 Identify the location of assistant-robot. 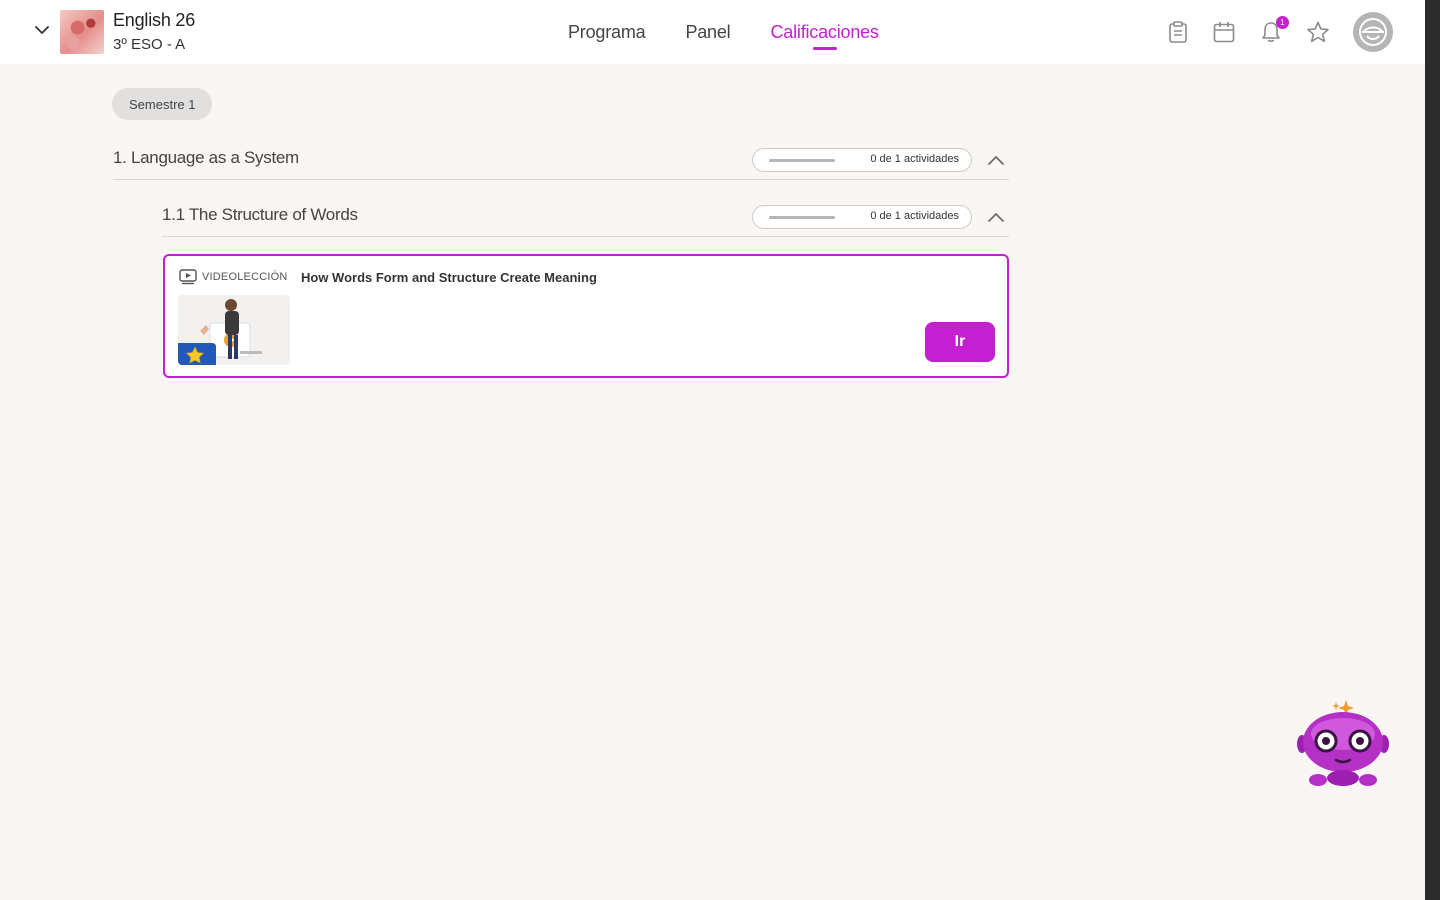
(1343, 744).